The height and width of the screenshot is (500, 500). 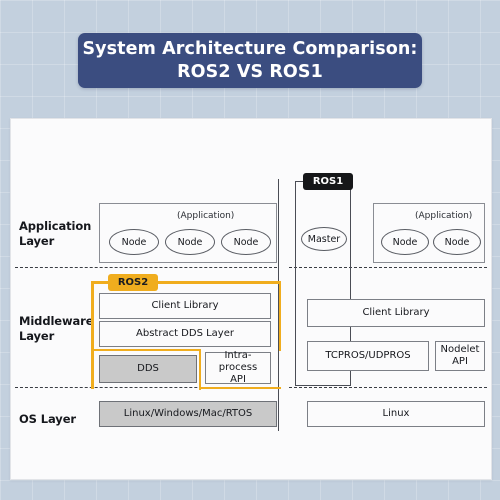 I want to click on ros1-badge-label: ROS1, so click(x=328, y=181).